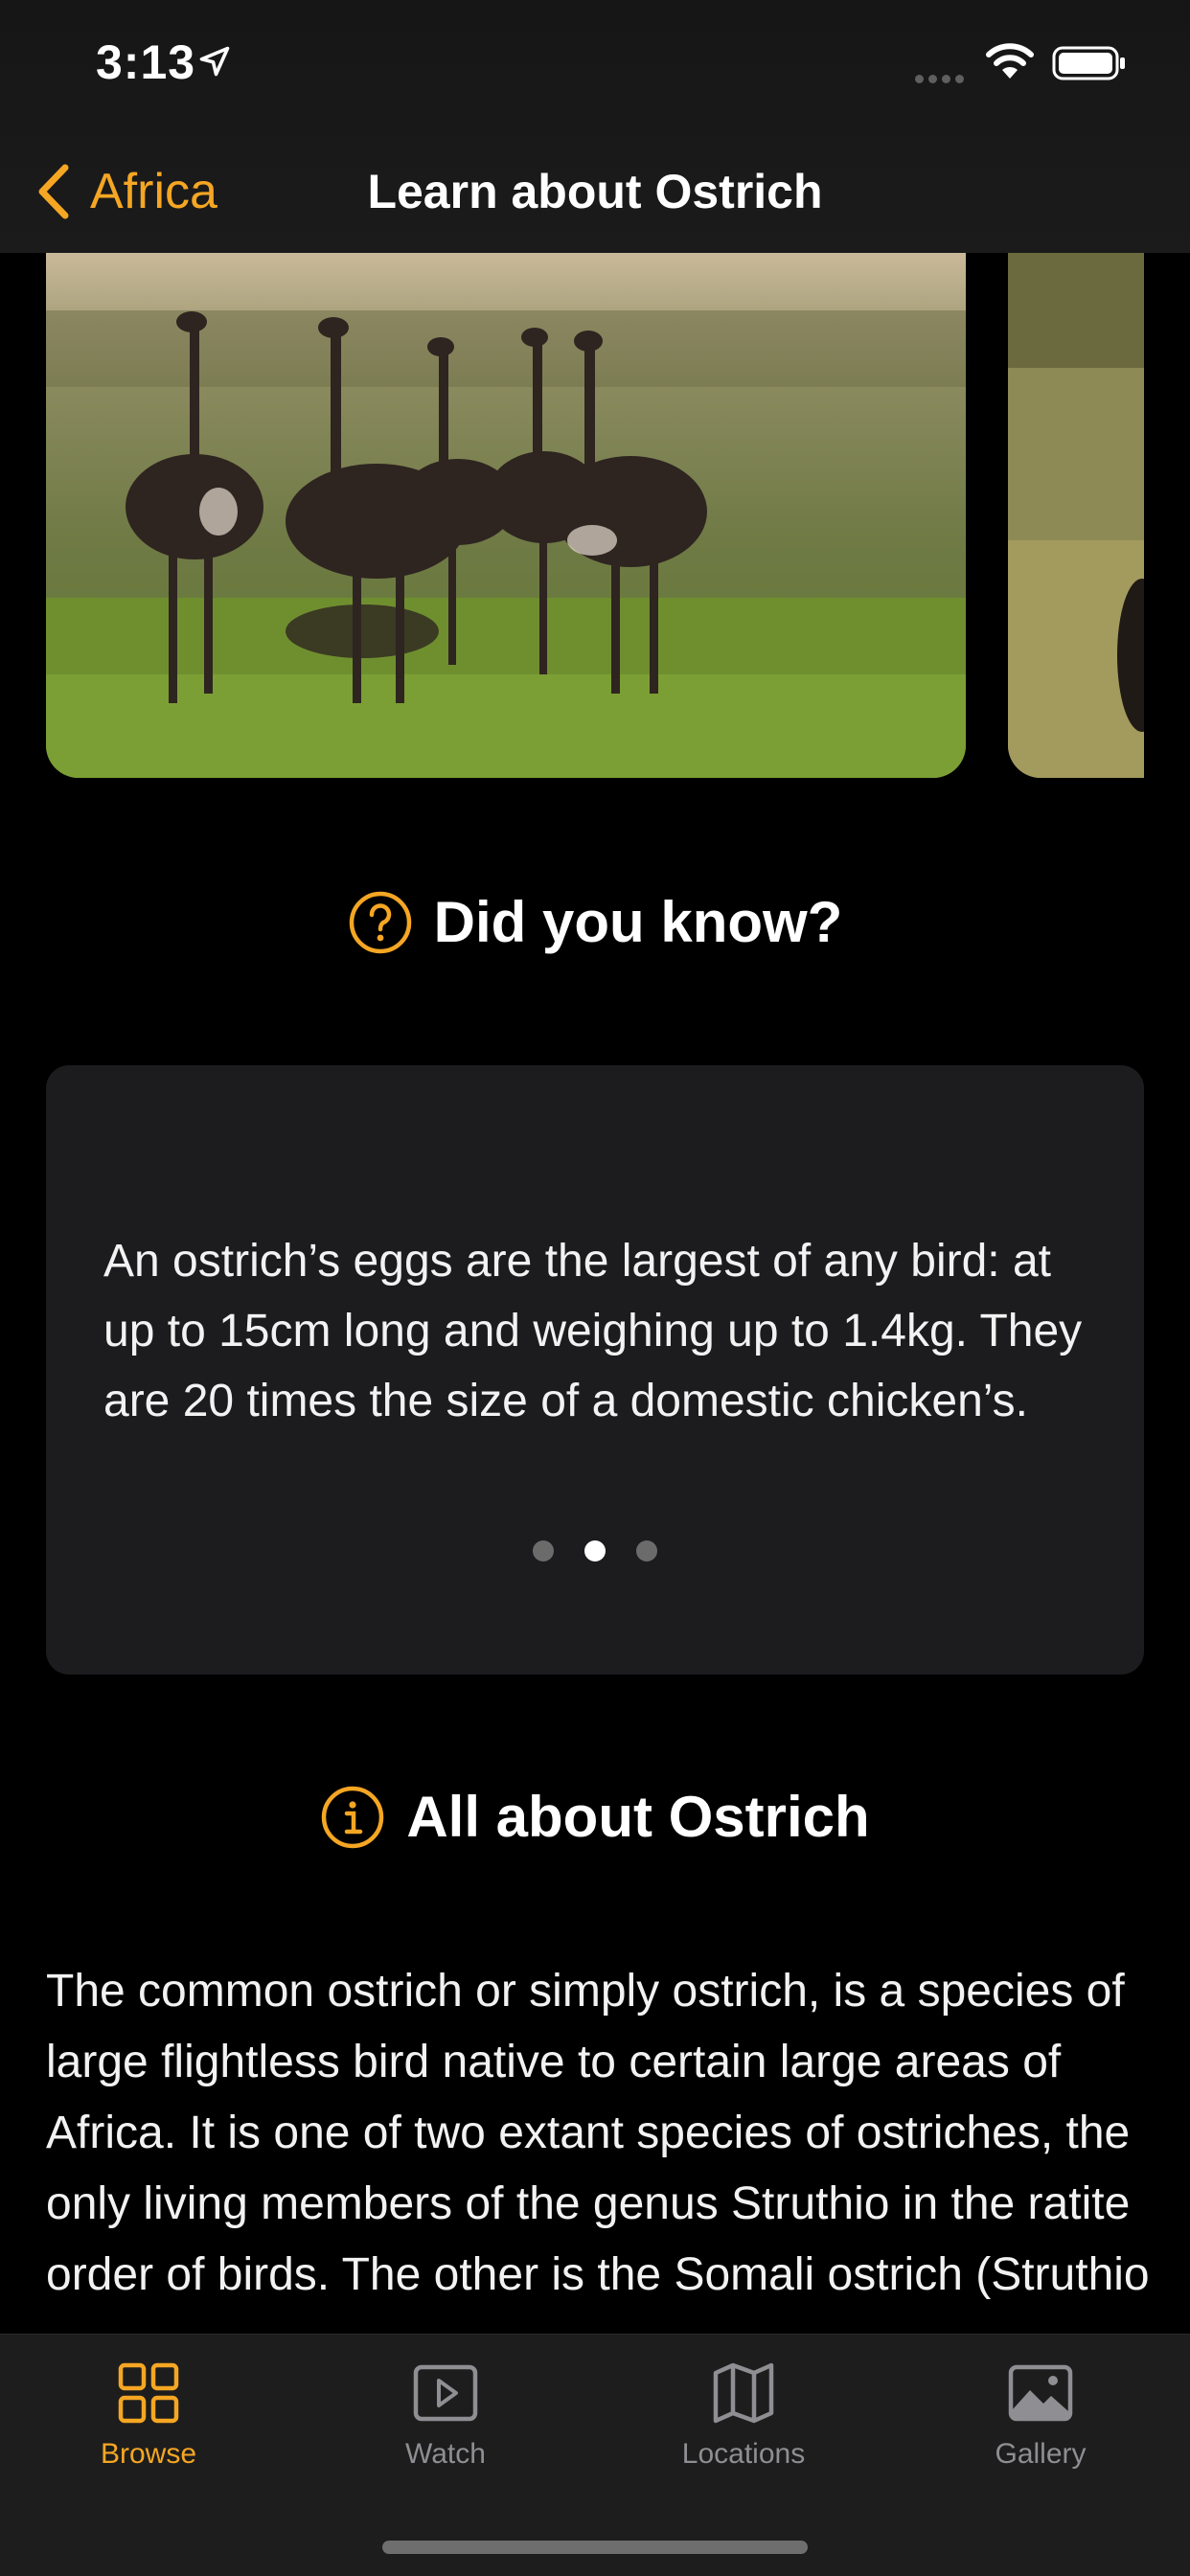  I want to click on question-circle-icon, so click(380, 922).